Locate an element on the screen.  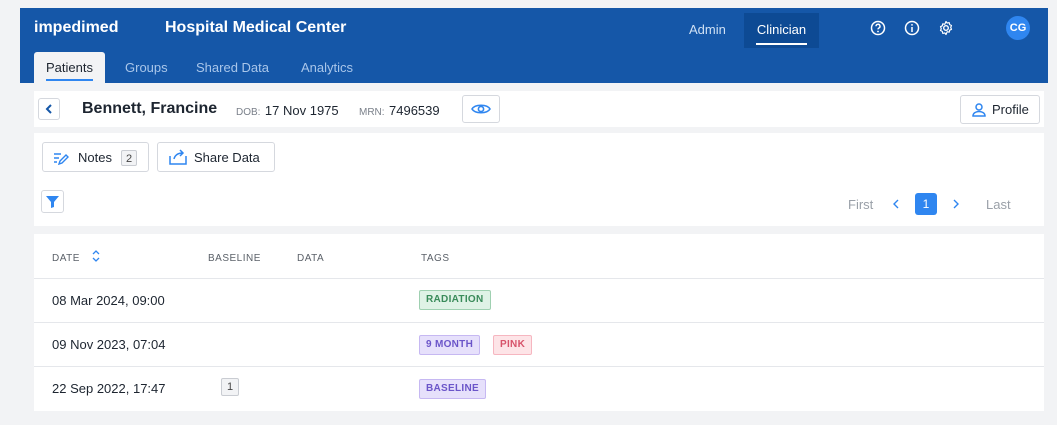
share-icon is located at coordinates (178, 157).